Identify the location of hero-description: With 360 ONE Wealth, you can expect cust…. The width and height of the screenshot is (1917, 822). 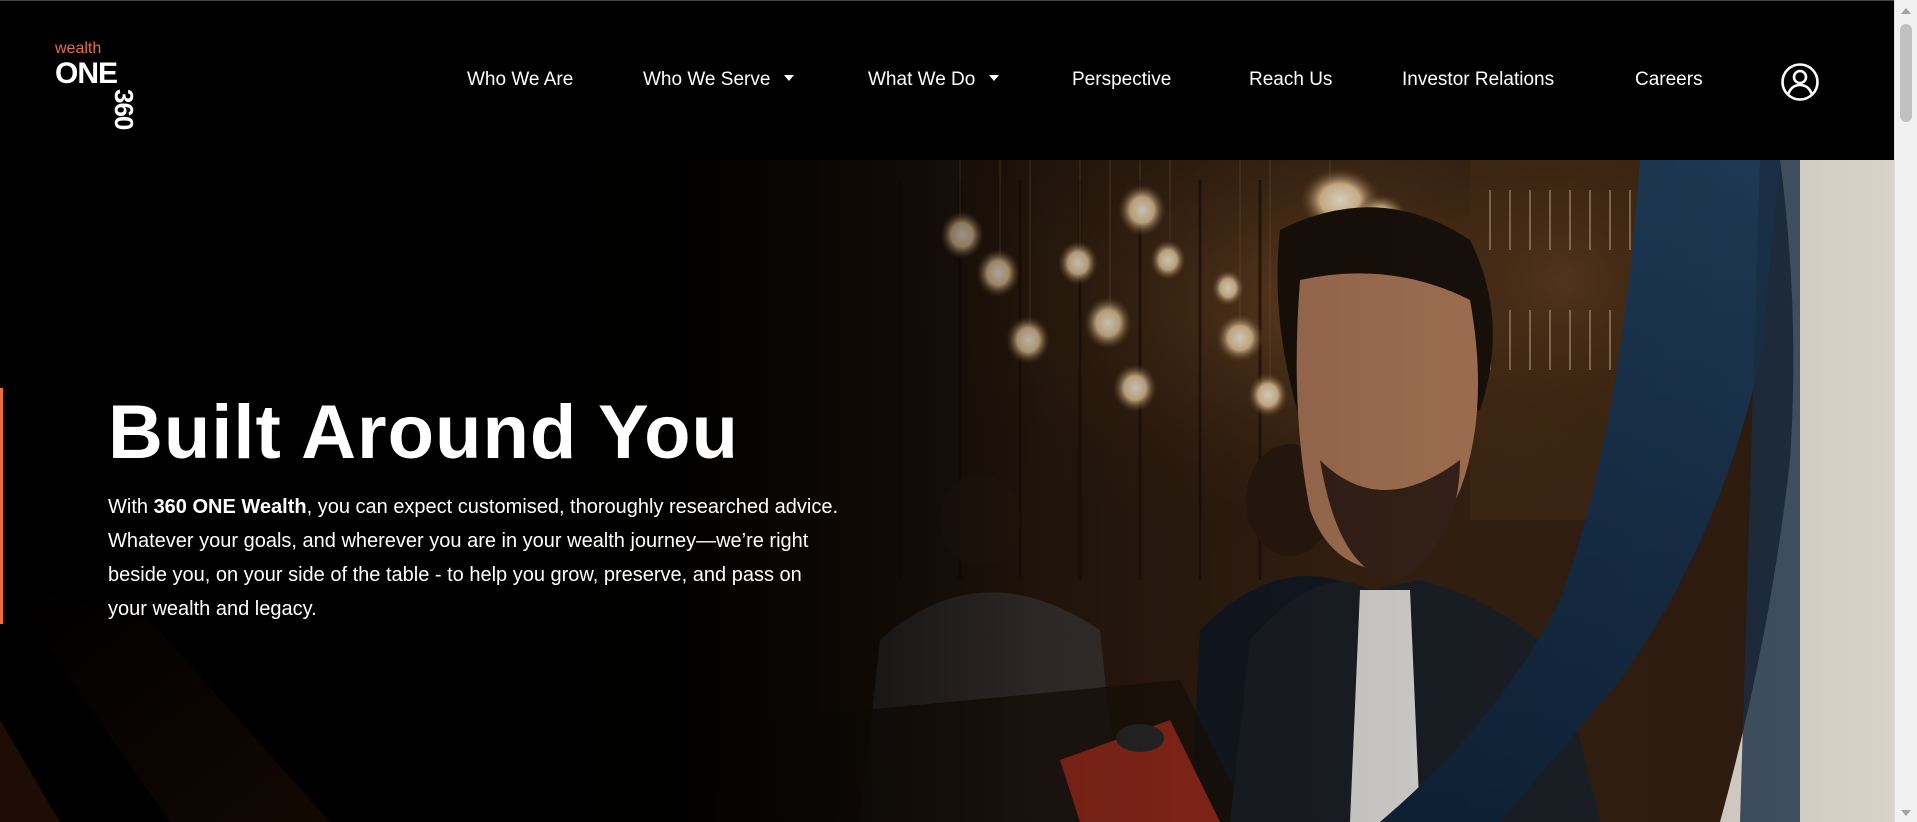
(473, 558).